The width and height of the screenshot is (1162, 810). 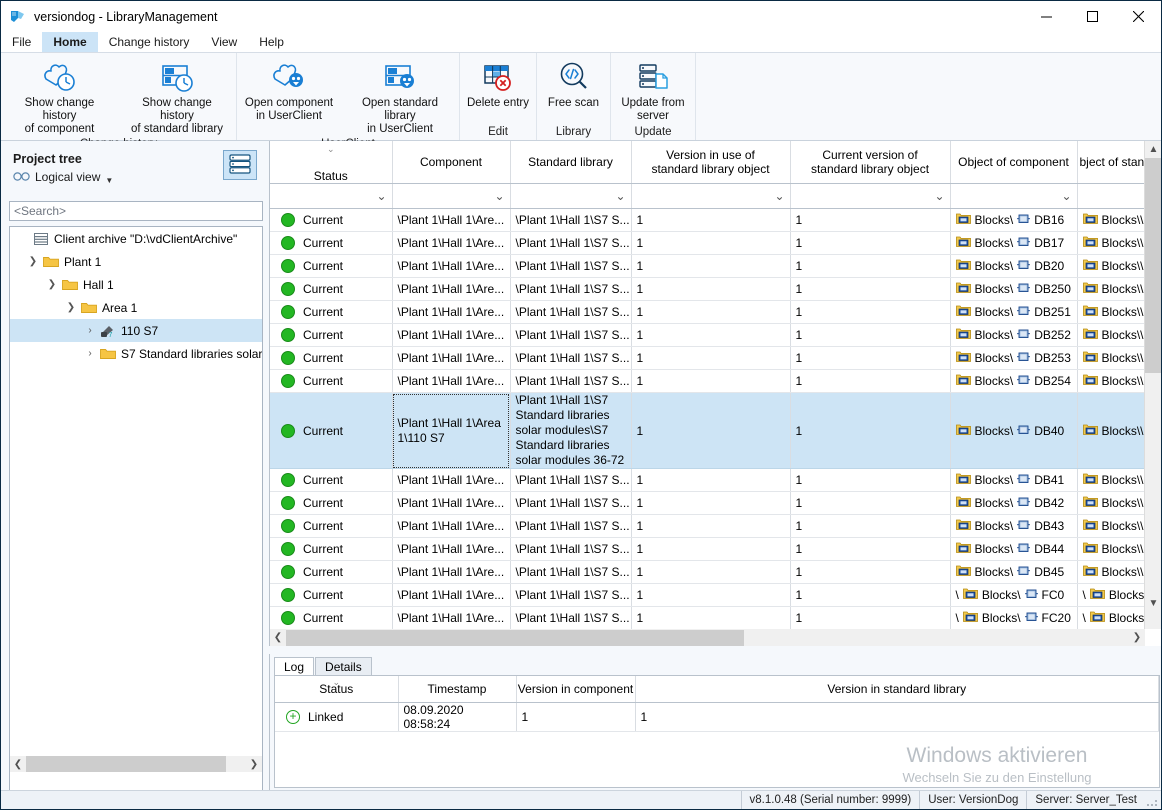 I want to click on view-mode-selector: Logical view ▼, so click(x=63, y=177).